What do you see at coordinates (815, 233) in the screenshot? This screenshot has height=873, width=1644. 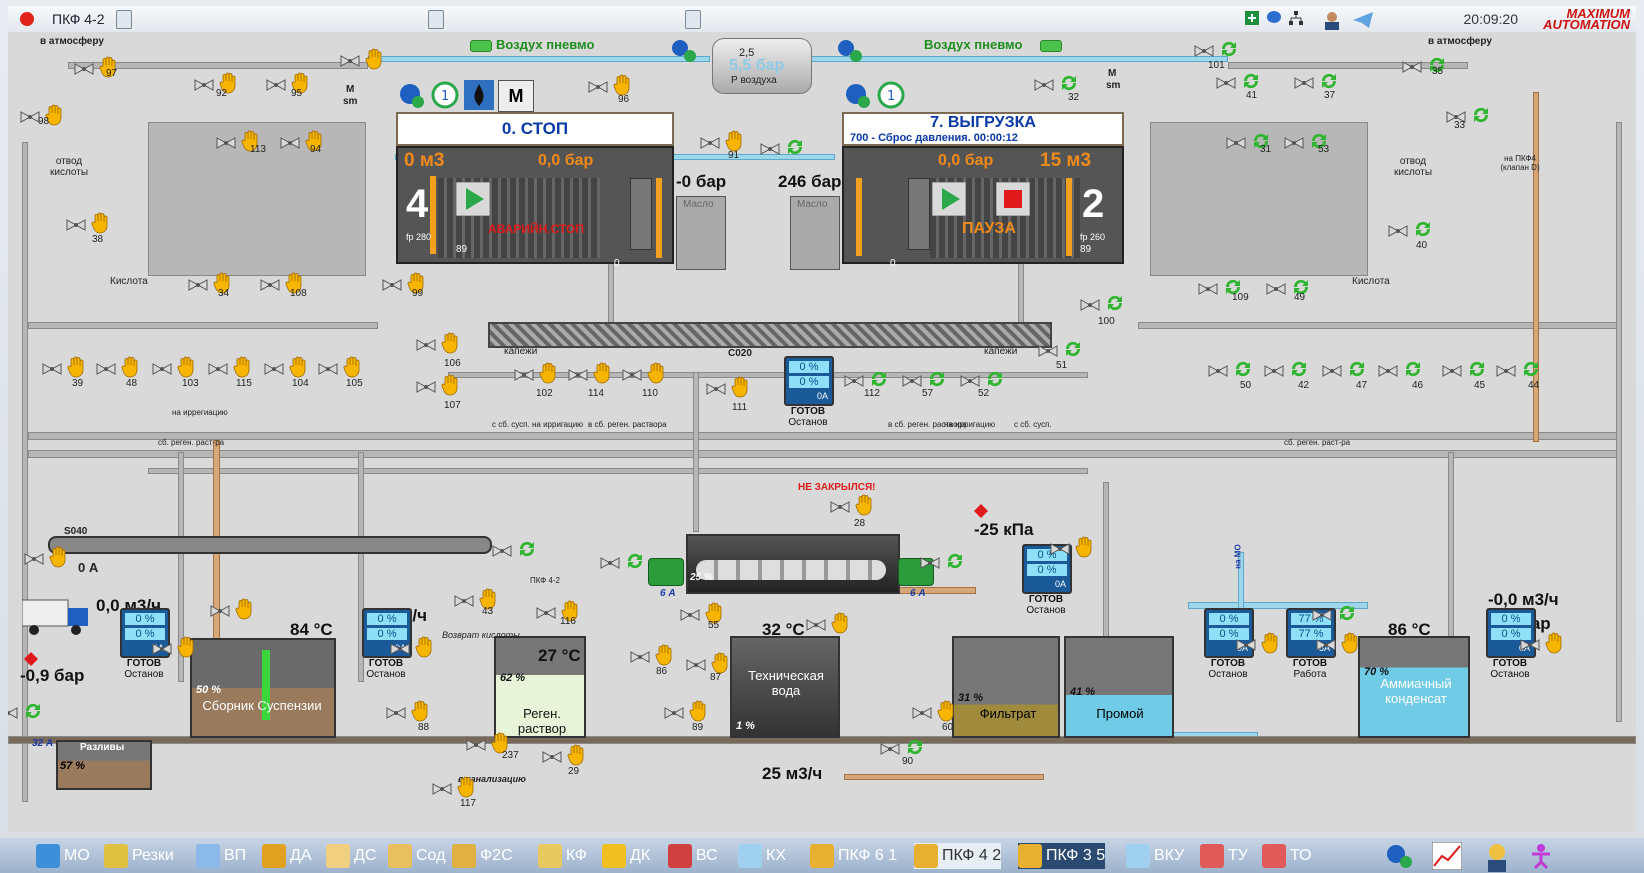 I see `oil-unit-right: Масло` at bounding box center [815, 233].